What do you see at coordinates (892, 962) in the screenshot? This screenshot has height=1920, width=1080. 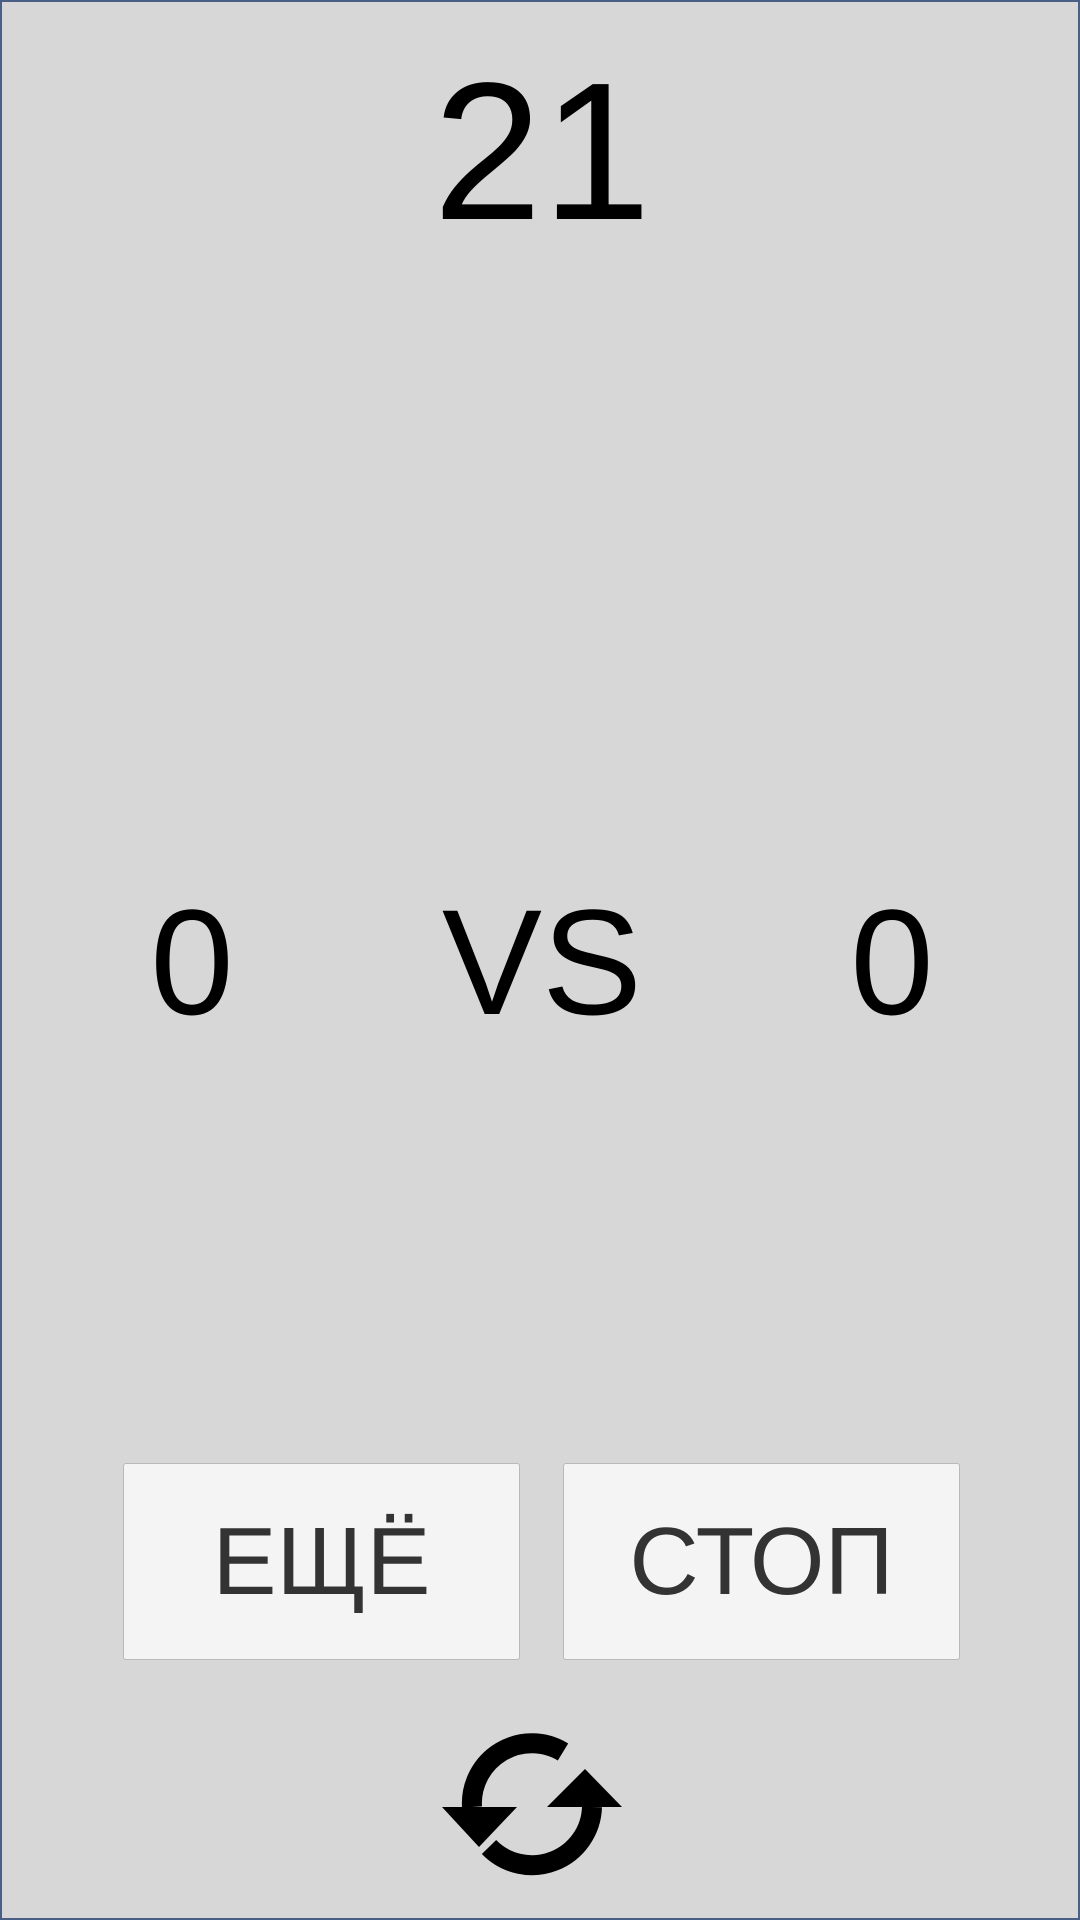 I see `opponent-score: 0` at bounding box center [892, 962].